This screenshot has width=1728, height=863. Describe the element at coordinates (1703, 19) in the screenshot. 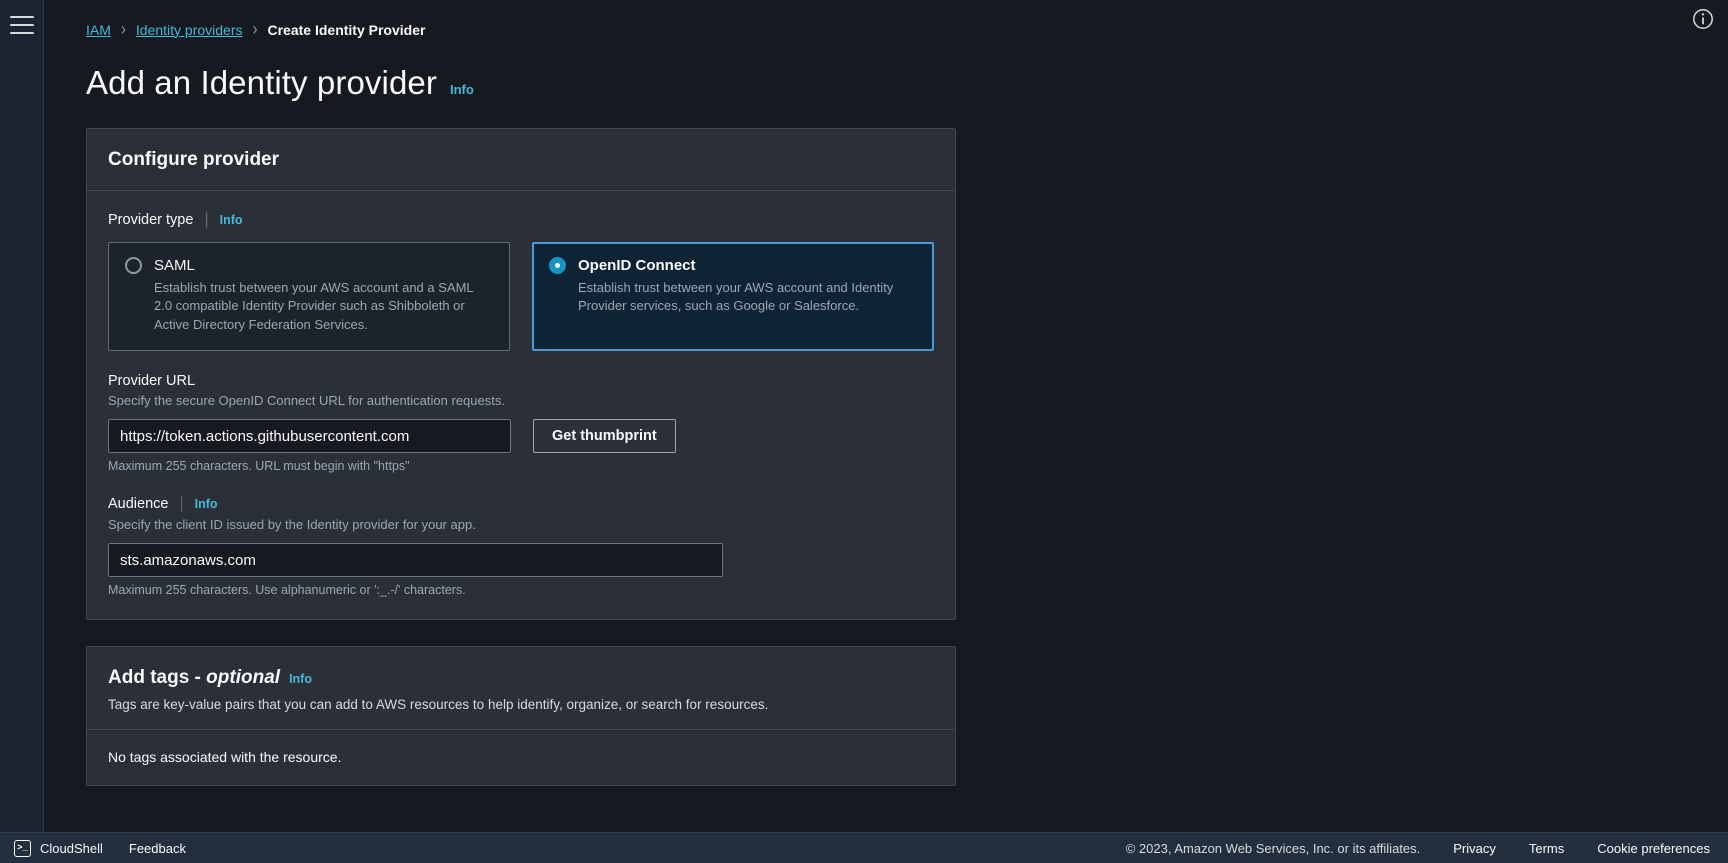

I see `info-circle-icon` at that location.